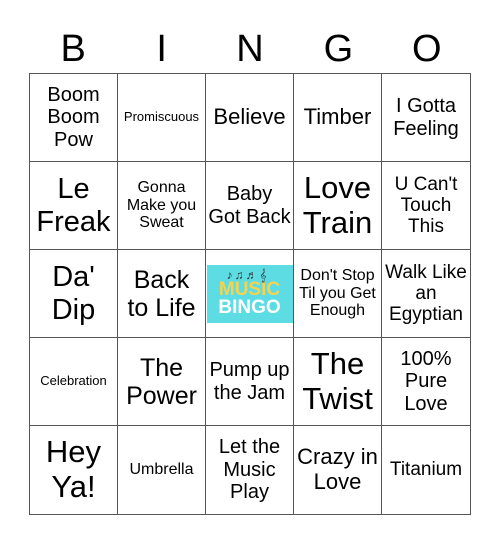  What do you see at coordinates (249, 307) in the screenshot?
I see `logo-line-bingo: BINGO` at bounding box center [249, 307].